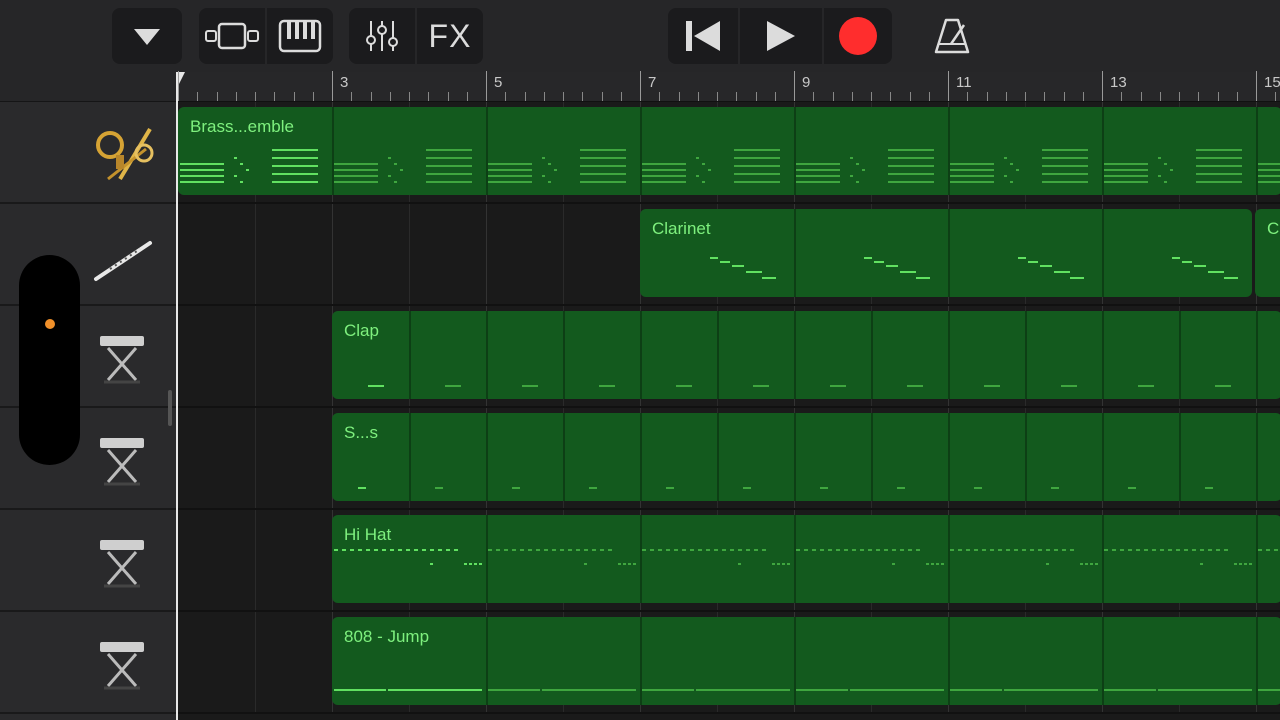 This screenshot has height=720, width=1280. I want to click on bar-ruler: 3 5 7 9 11 13 15, so click(729, 86).